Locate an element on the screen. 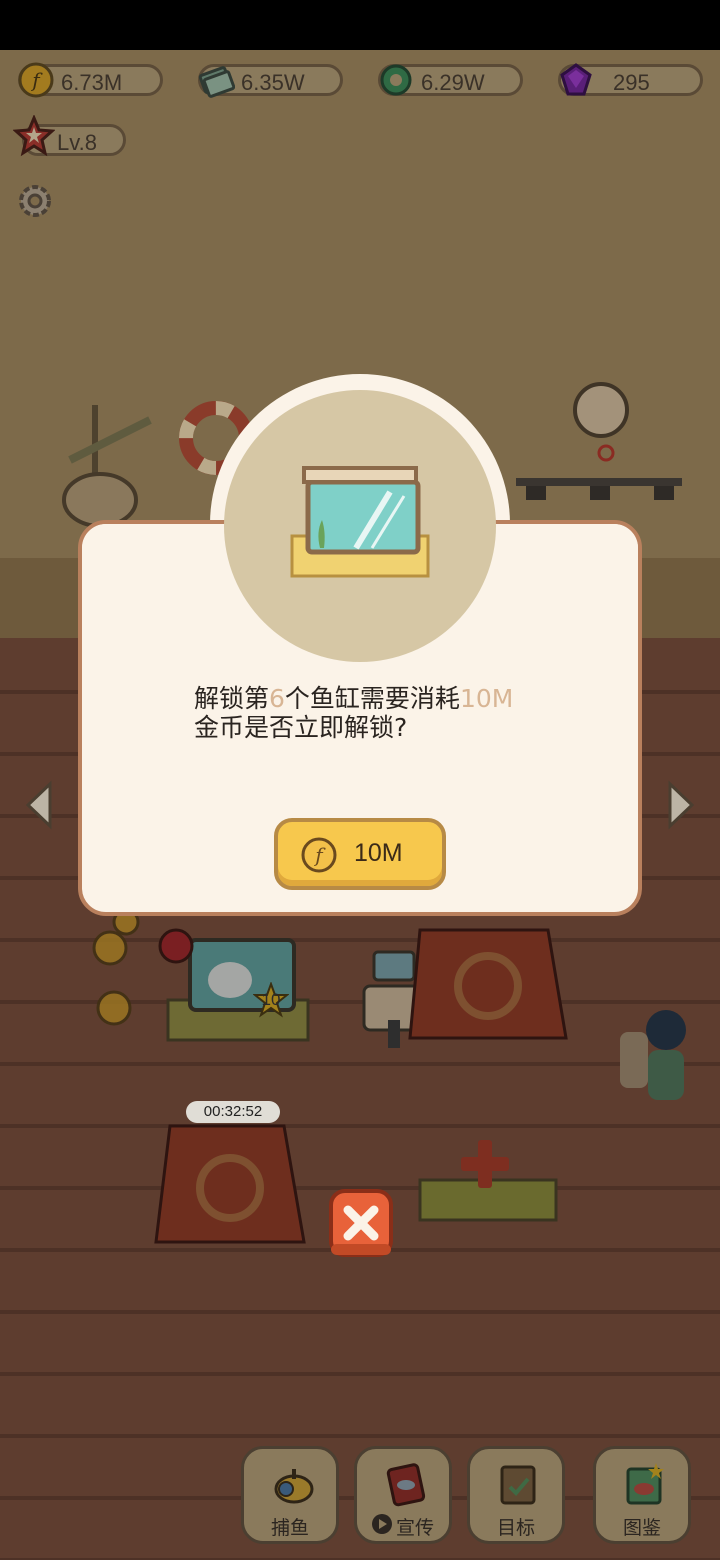 The height and width of the screenshot is (1560, 720). nav-fishing-button: 捕鱼 is located at coordinates (290, 1495).